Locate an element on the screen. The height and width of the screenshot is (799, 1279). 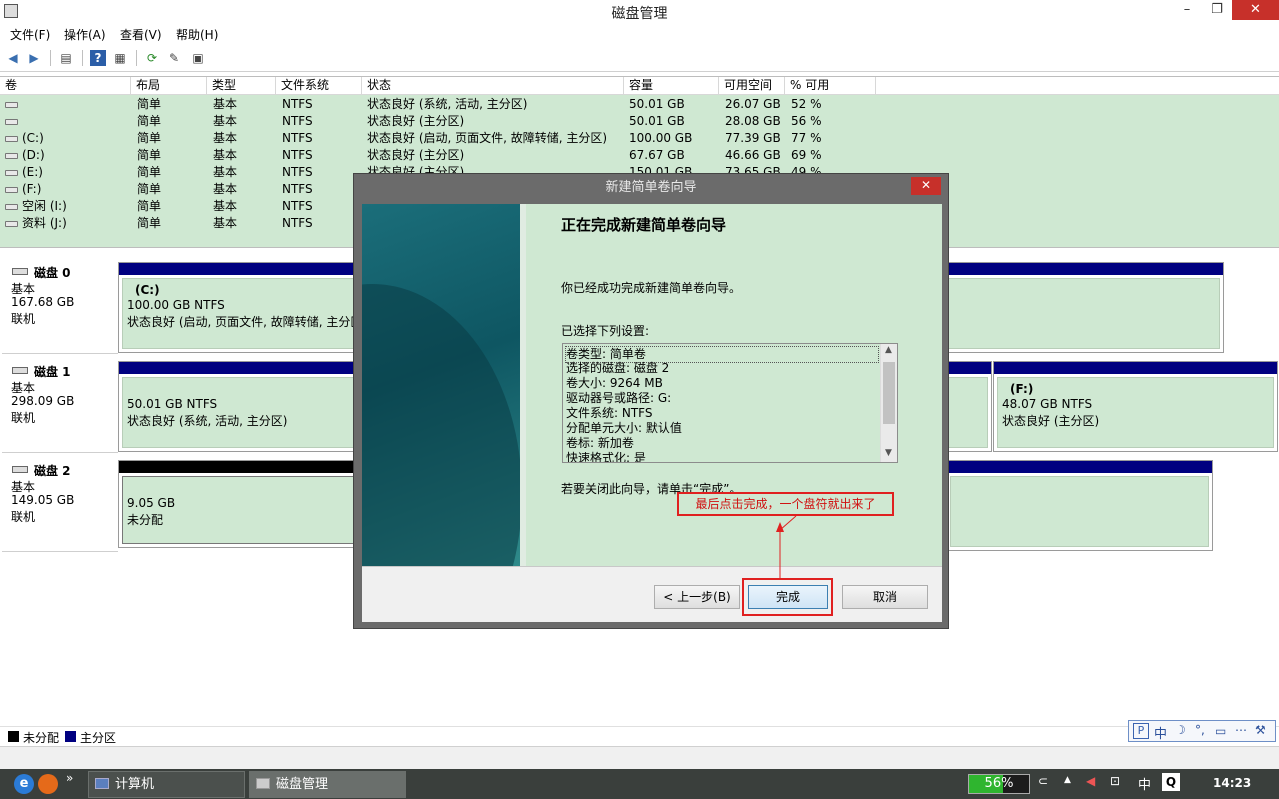
volume-cell-name: 空闲 (I:) is located at coordinates (44, 206).